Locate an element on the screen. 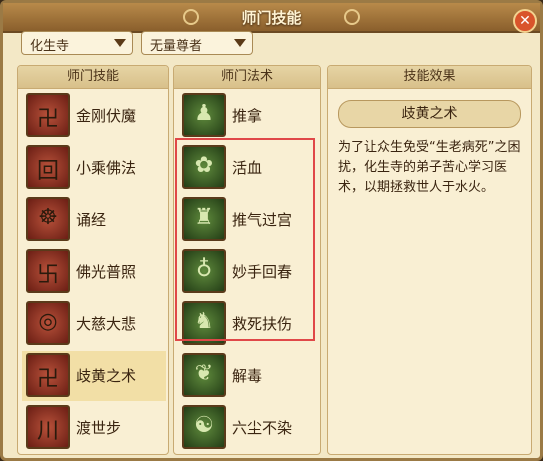 Image resolution: width=543 pixels, height=461 pixels. skill-item-qihuang-selected: 卍 歧黄之术 is located at coordinates (94, 376).